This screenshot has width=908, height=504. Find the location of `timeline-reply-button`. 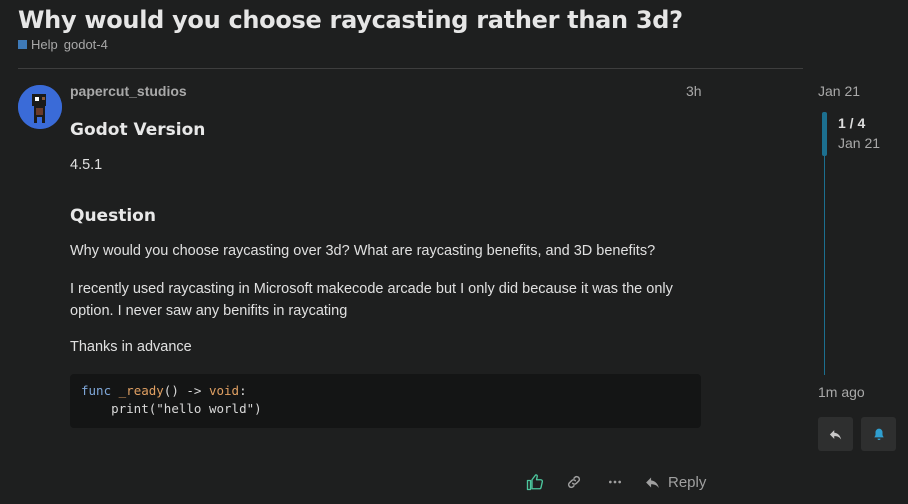

timeline-reply-button is located at coordinates (835, 434).